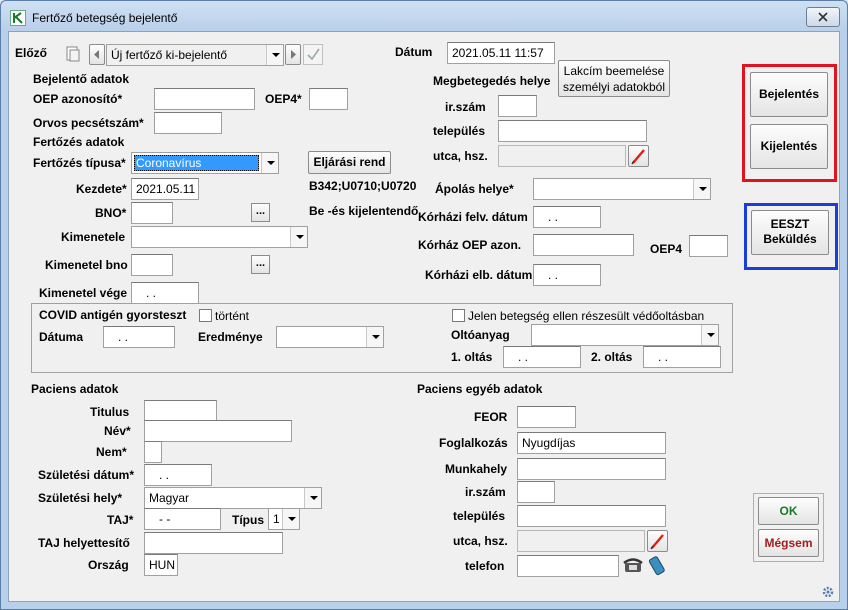  Describe the element at coordinates (152, 213) in the screenshot. I see `bno-field` at that location.